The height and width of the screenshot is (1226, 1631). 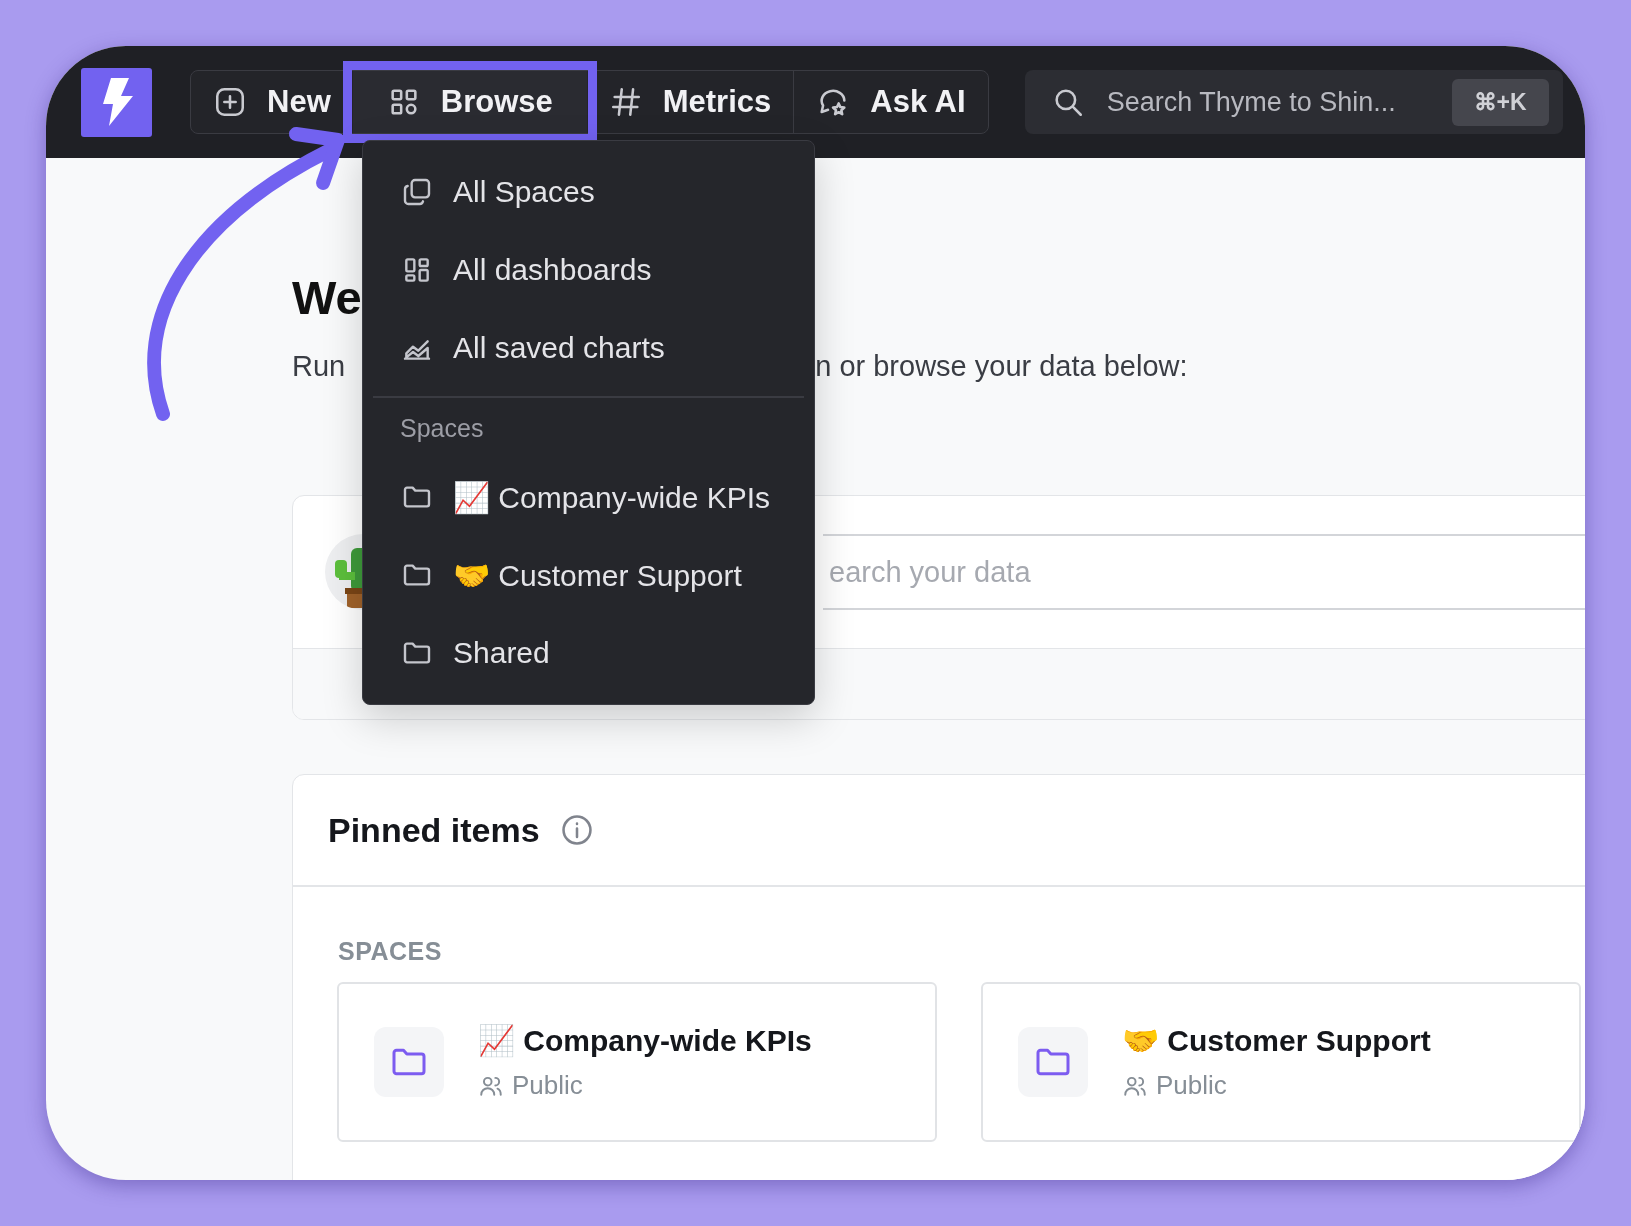 I want to click on welcome-subtitle: n or browse your data below:, so click(x=1001, y=366).